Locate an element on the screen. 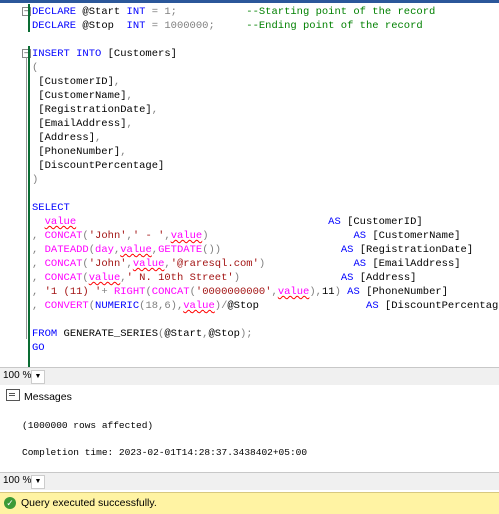 The width and height of the screenshot is (499, 514). code-token: ( is located at coordinates (35, 68).